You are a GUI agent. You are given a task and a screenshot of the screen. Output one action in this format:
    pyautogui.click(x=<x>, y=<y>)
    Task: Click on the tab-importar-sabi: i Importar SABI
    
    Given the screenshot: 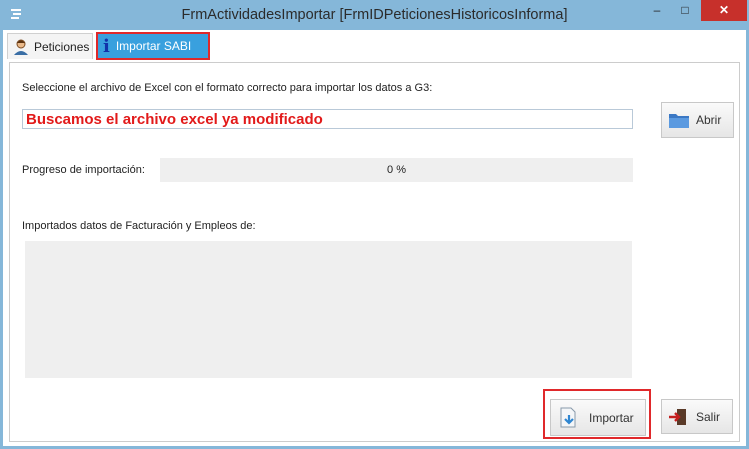 What is the action you would take?
    pyautogui.click(x=153, y=46)
    